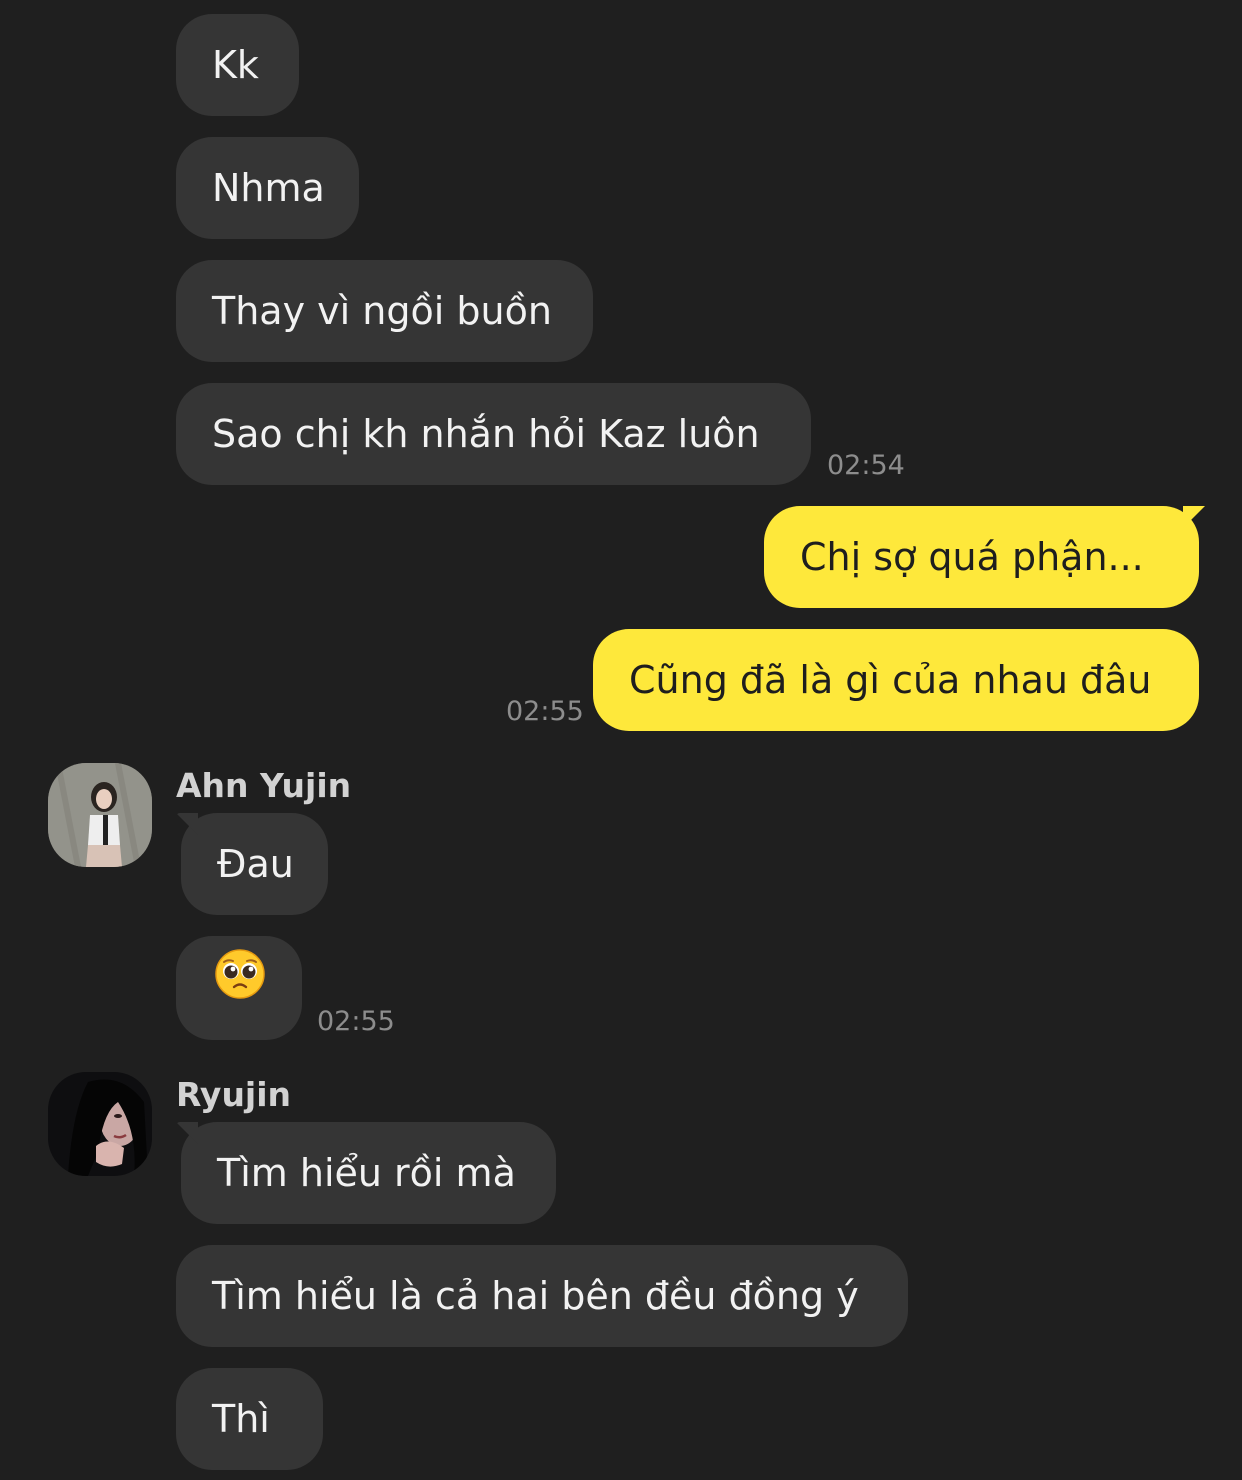  I want to click on message-bubble: Tìm hiểu rồi mà, so click(368, 1173).